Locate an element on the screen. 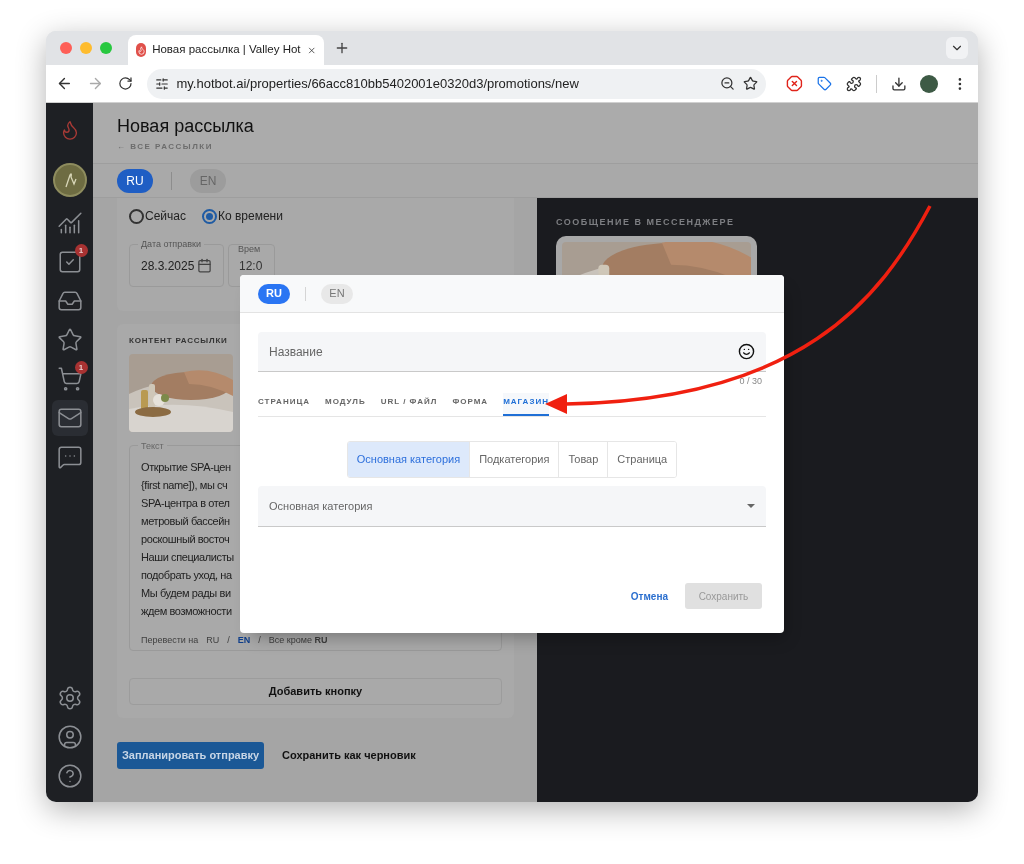 The width and height of the screenshot is (1024, 864). page-title: Новая рассылка is located at coordinates (186, 126).